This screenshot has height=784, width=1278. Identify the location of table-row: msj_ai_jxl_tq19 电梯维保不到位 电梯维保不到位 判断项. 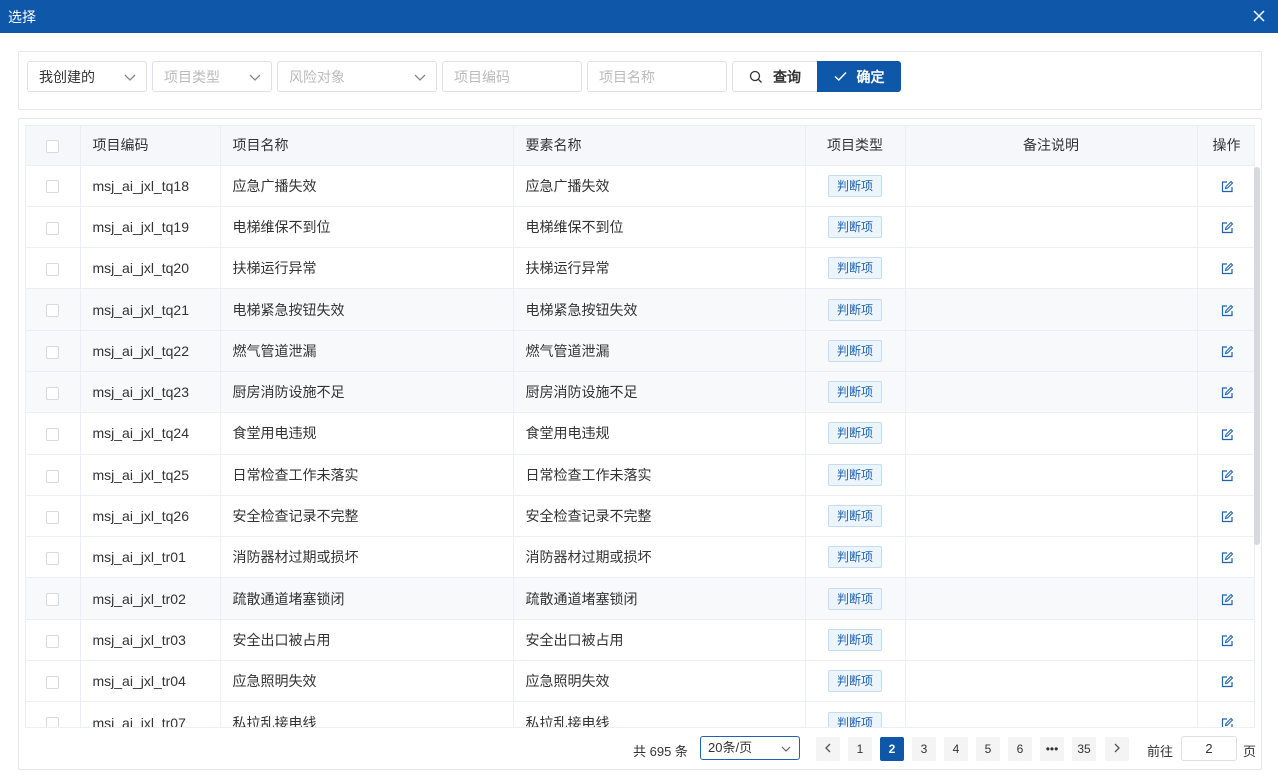
(640, 227).